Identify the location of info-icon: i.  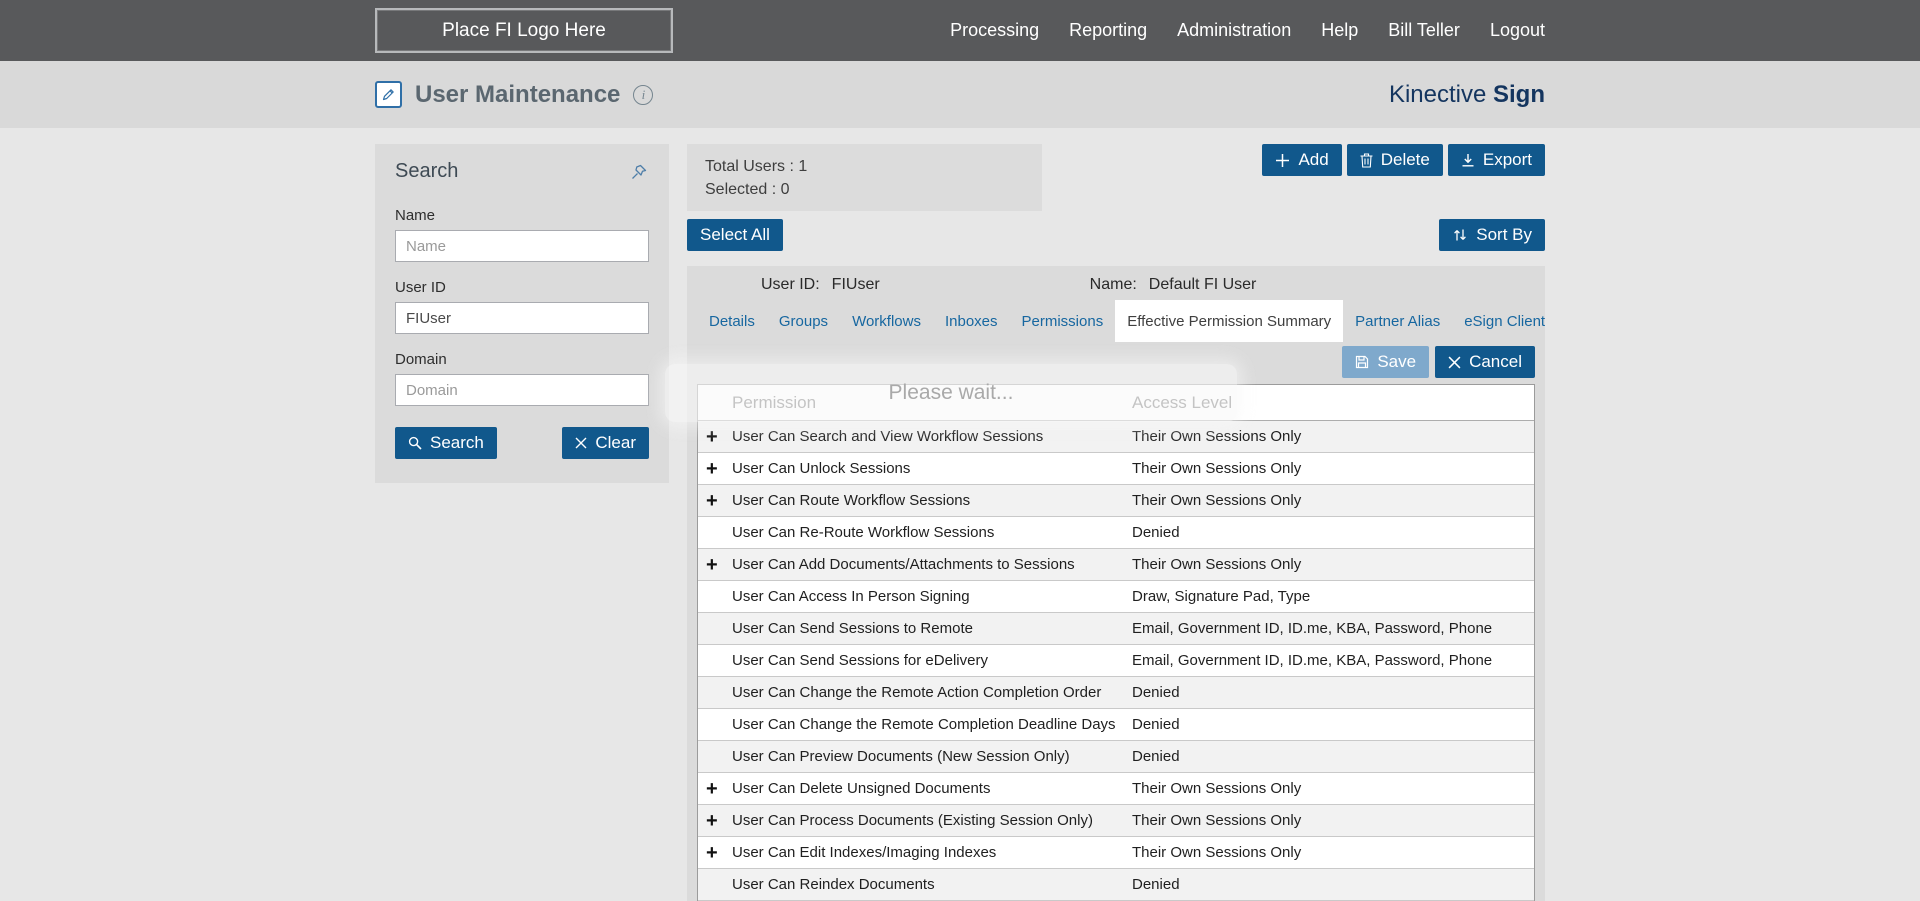
(643, 94).